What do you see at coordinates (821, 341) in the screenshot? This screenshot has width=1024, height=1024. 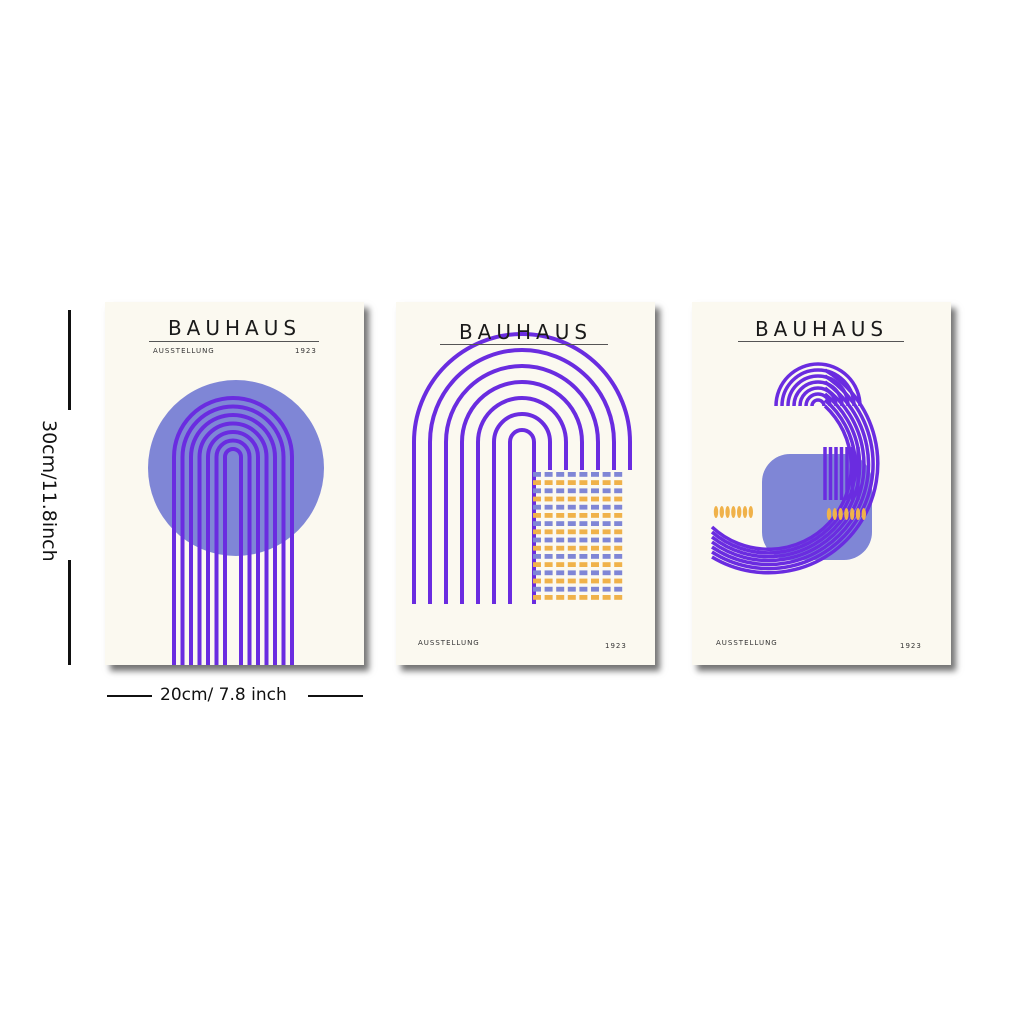 I see `poster-3-title-rule` at bounding box center [821, 341].